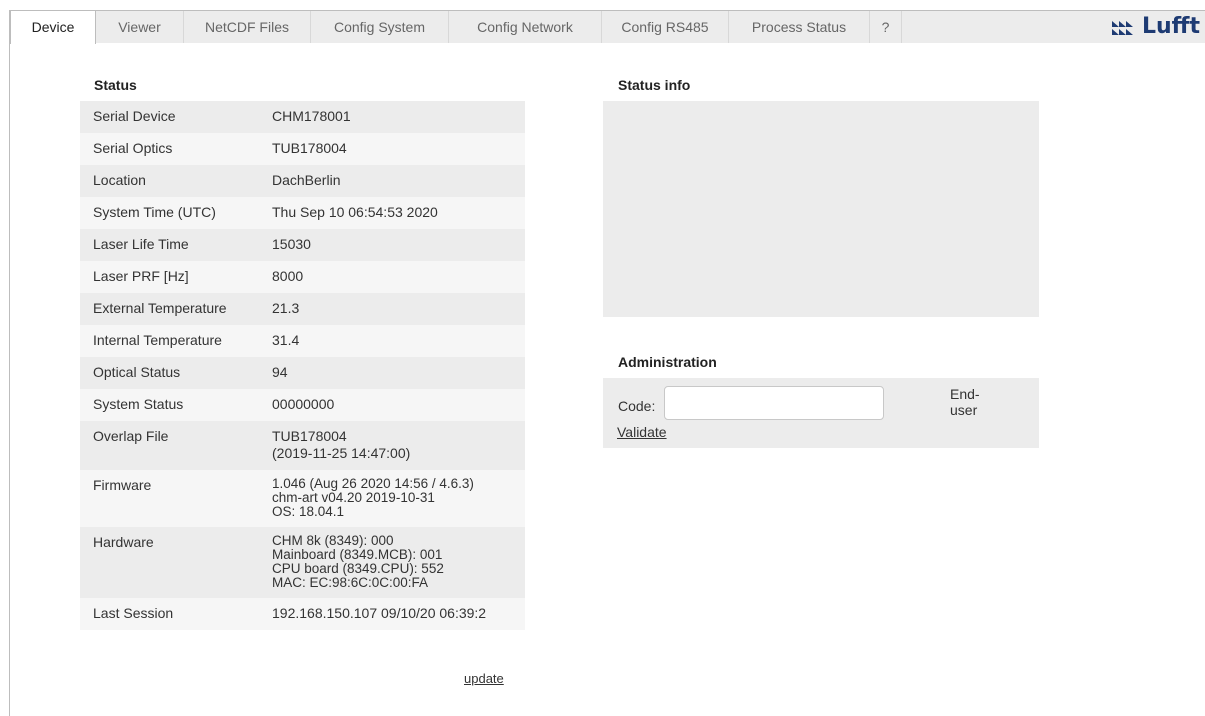 The height and width of the screenshot is (716, 1205). I want to click on table-row: System Status 00000000, so click(302, 405).